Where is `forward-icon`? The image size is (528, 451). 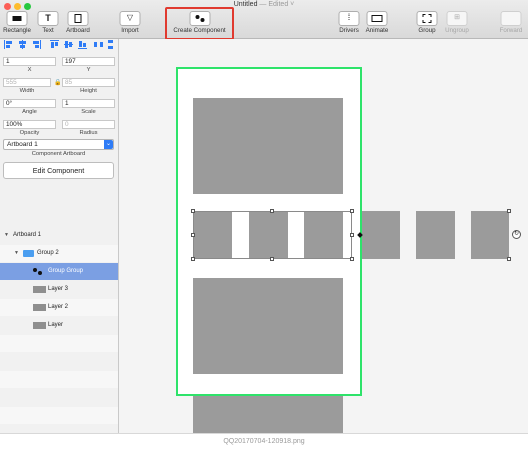 forward-icon is located at coordinates (511, 18).